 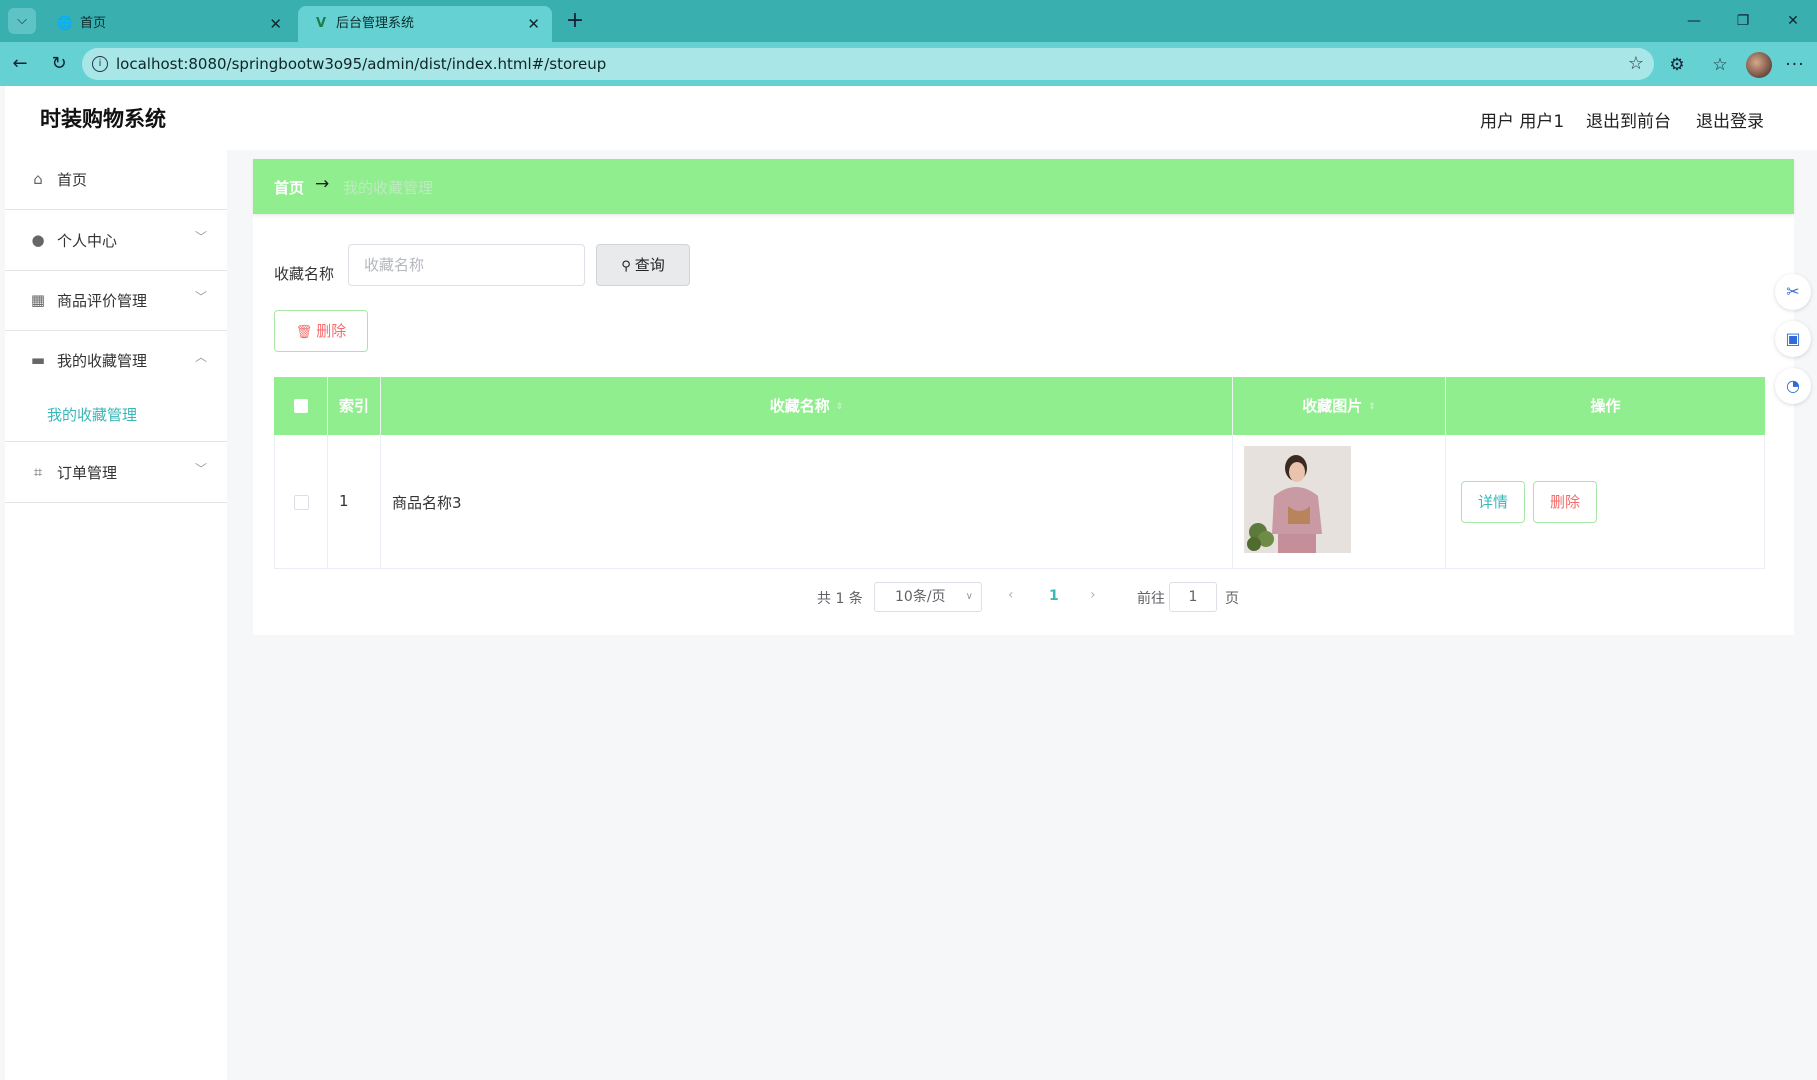 What do you see at coordinates (626, 266) in the screenshot?
I see `search-icon: ⚲` at bounding box center [626, 266].